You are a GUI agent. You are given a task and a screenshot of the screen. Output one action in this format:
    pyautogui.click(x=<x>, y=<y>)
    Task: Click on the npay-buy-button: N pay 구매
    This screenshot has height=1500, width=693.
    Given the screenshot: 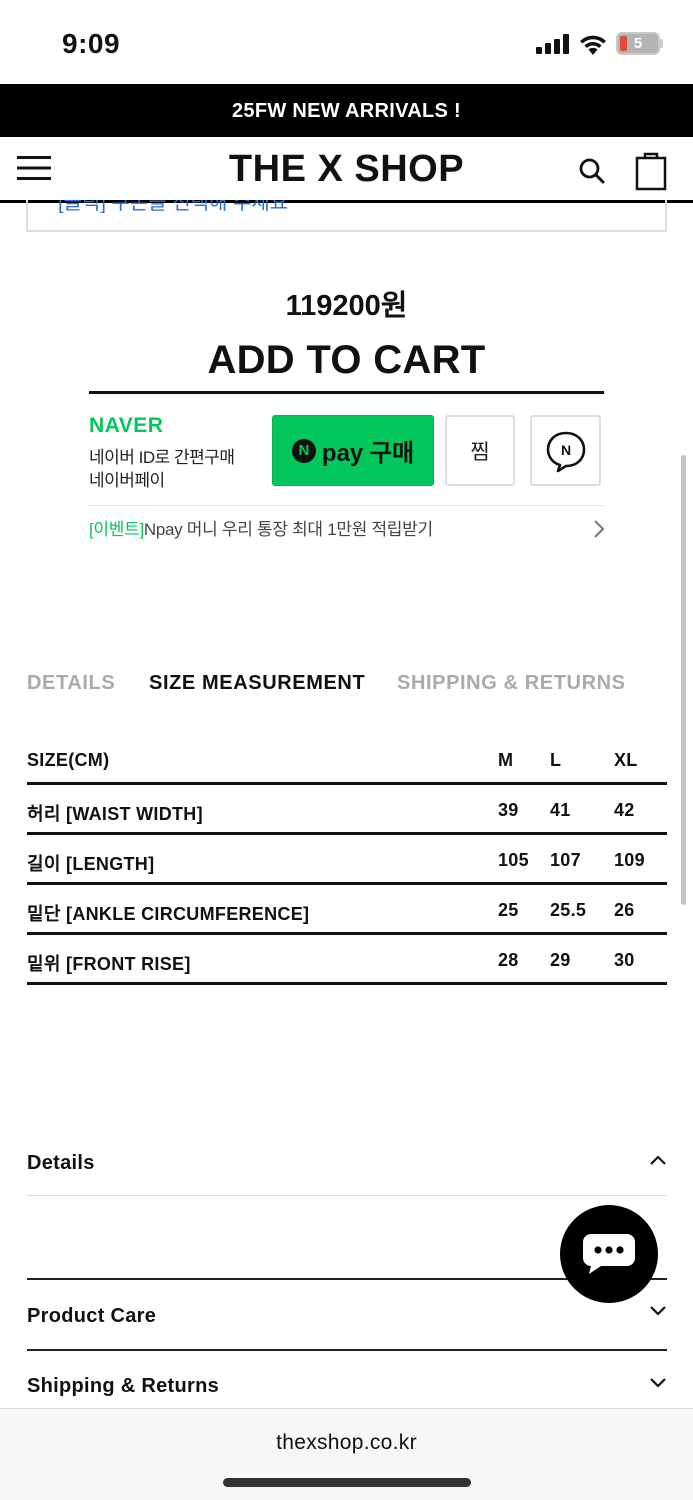 What is the action you would take?
    pyautogui.click(x=353, y=450)
    